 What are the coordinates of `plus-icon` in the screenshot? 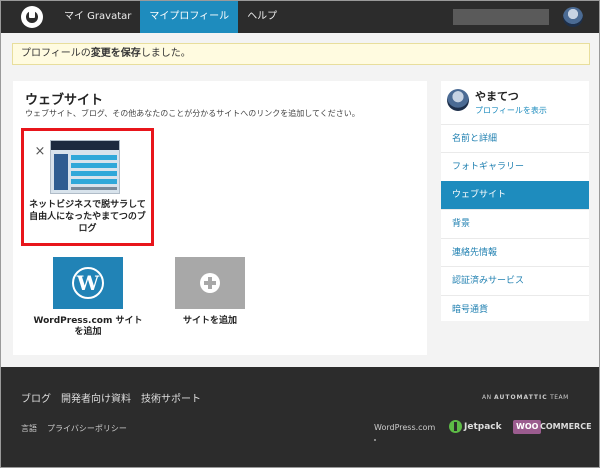 It's located at (210, 283).